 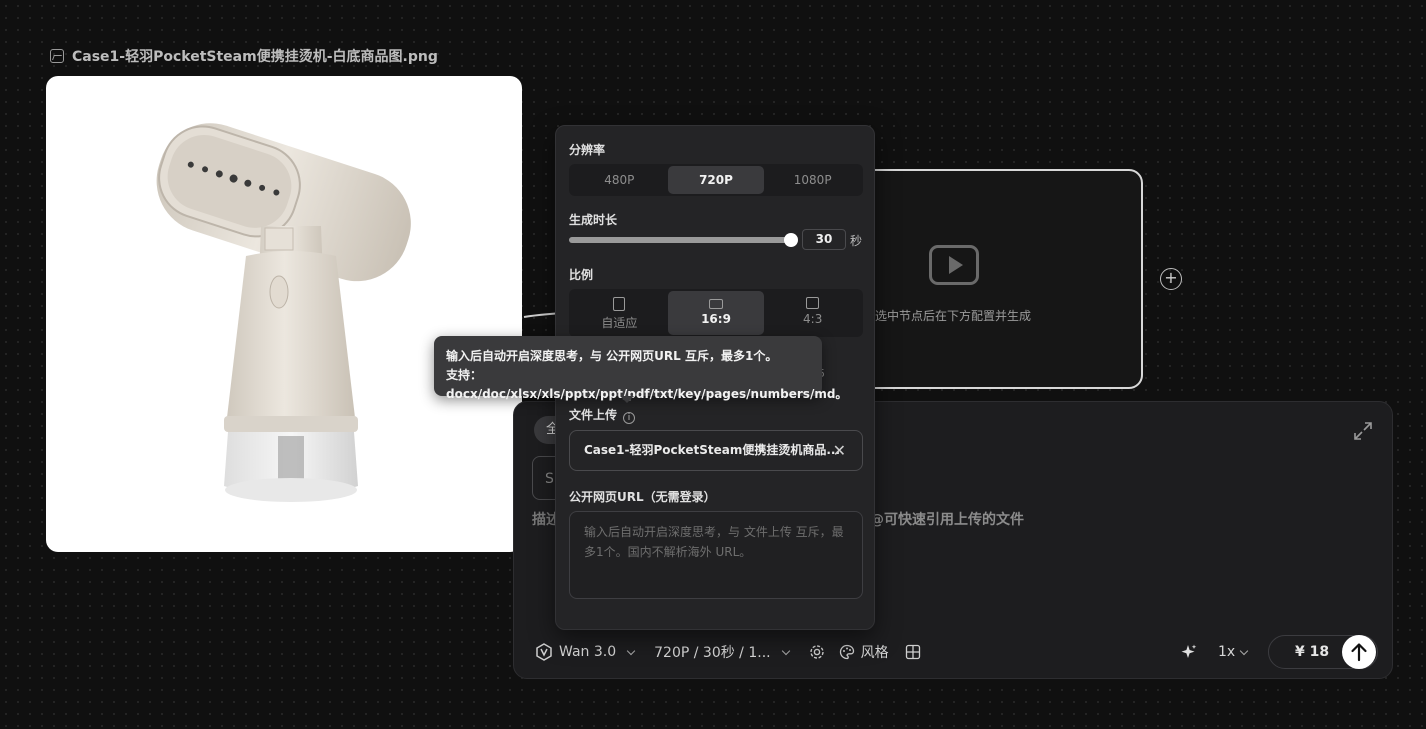 I want to click on video-node-hint: 选中节点后在下方配置并生成, so click(x=953, y=316).